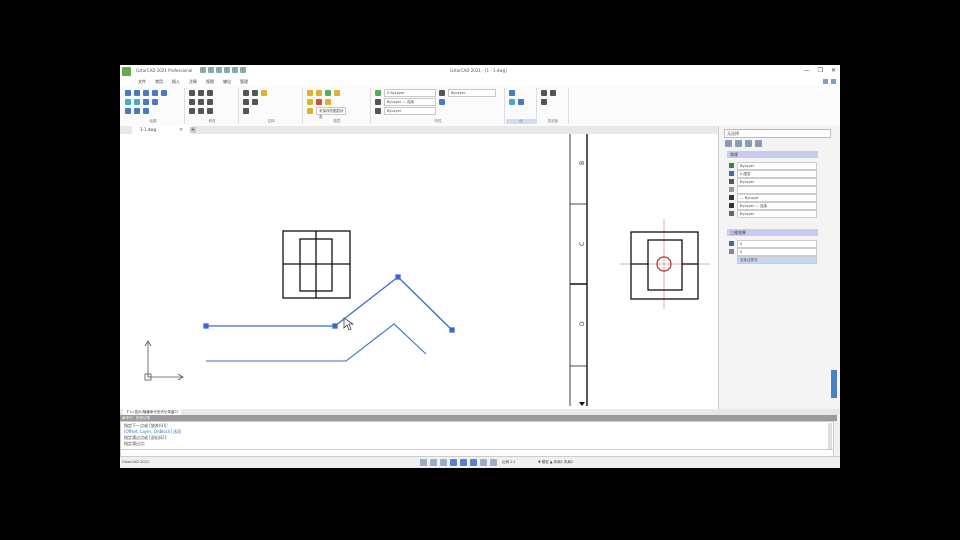  What do you see at coordinates (210, 82) in the screenshot?
I see `menu-view: 视图` at bounding box center [210, 82].